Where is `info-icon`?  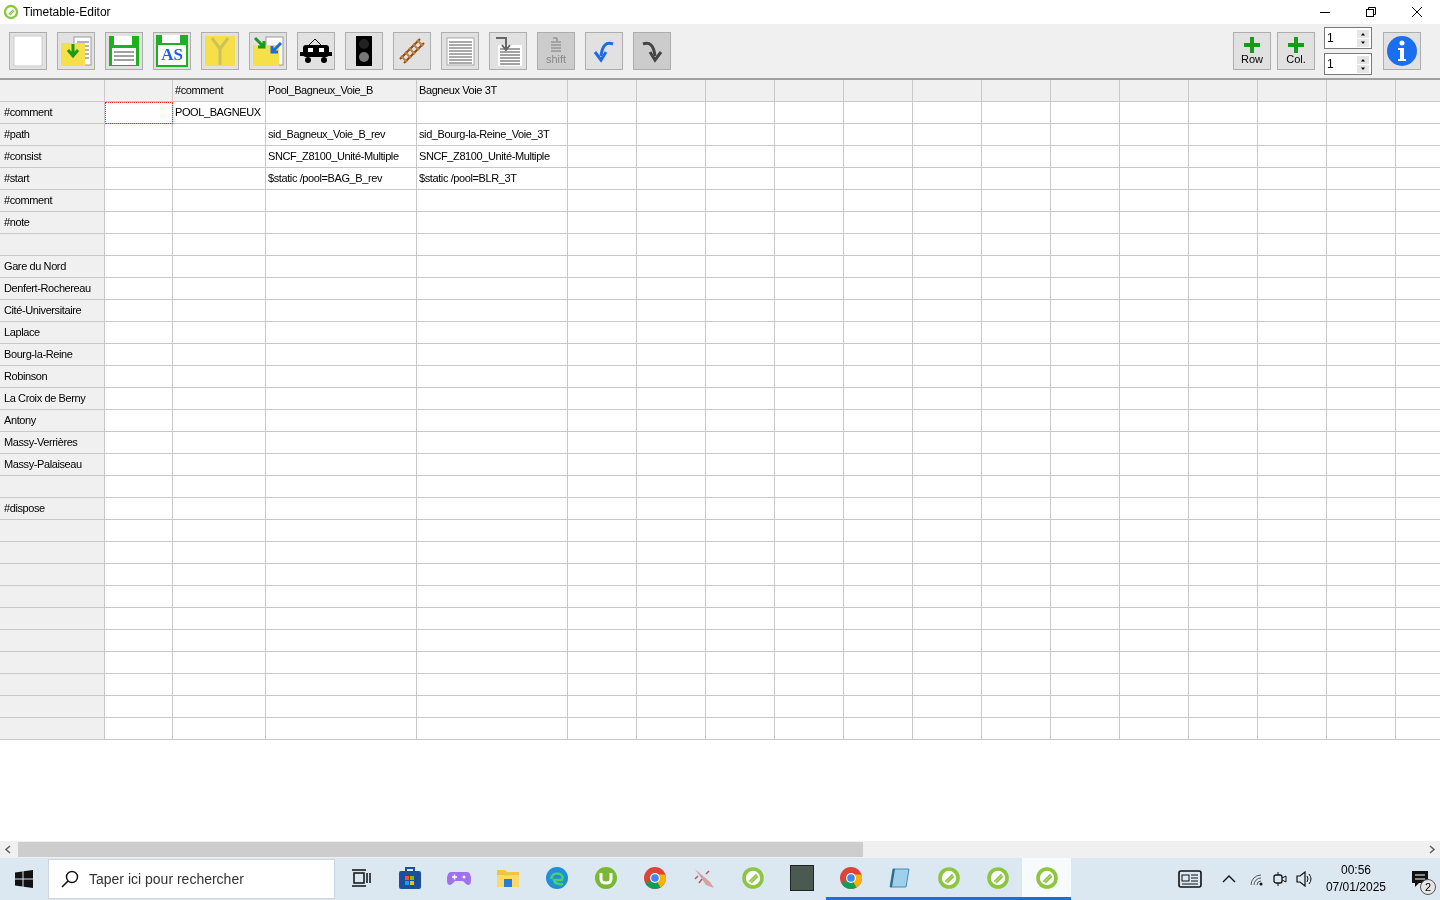
info-icon is located at coordinates (1402, 51).